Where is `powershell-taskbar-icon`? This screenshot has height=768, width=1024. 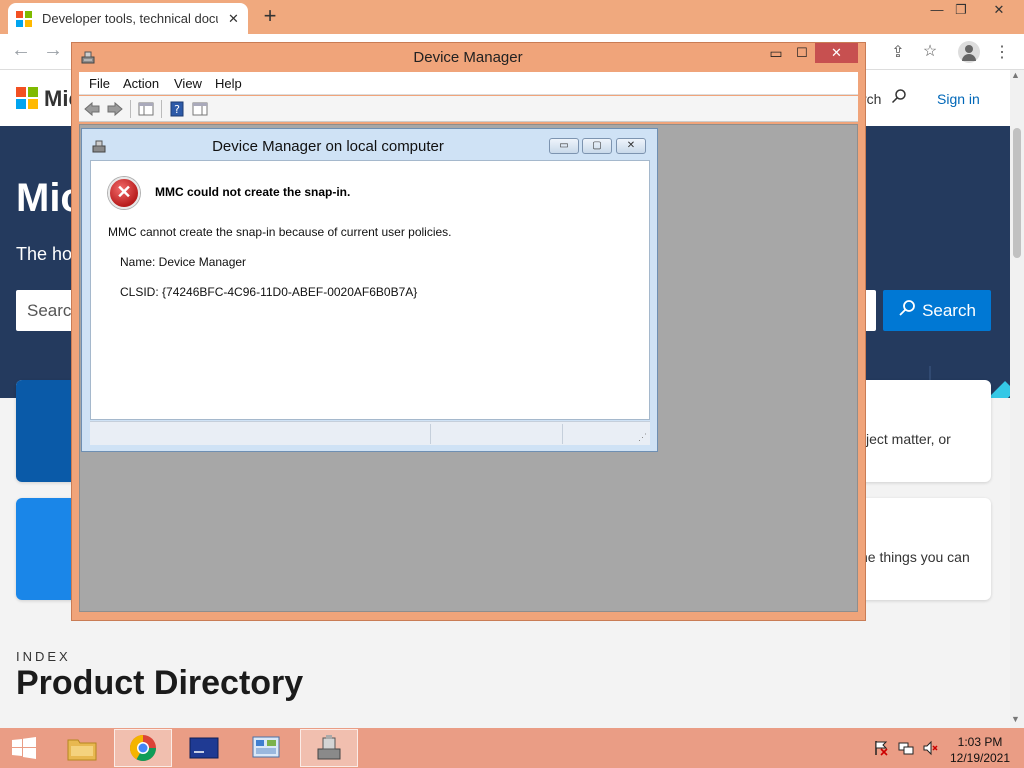 powershell-taskbar-icon is located at coordinates (204, 748).